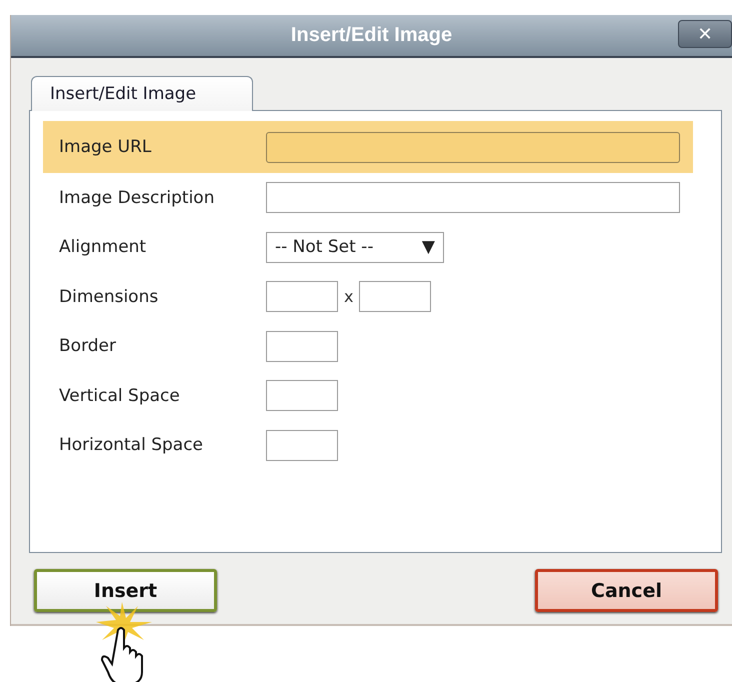  Describe the element at coordinates (705, 34) in the screenshot. I see `close-button: ✕` at that location.